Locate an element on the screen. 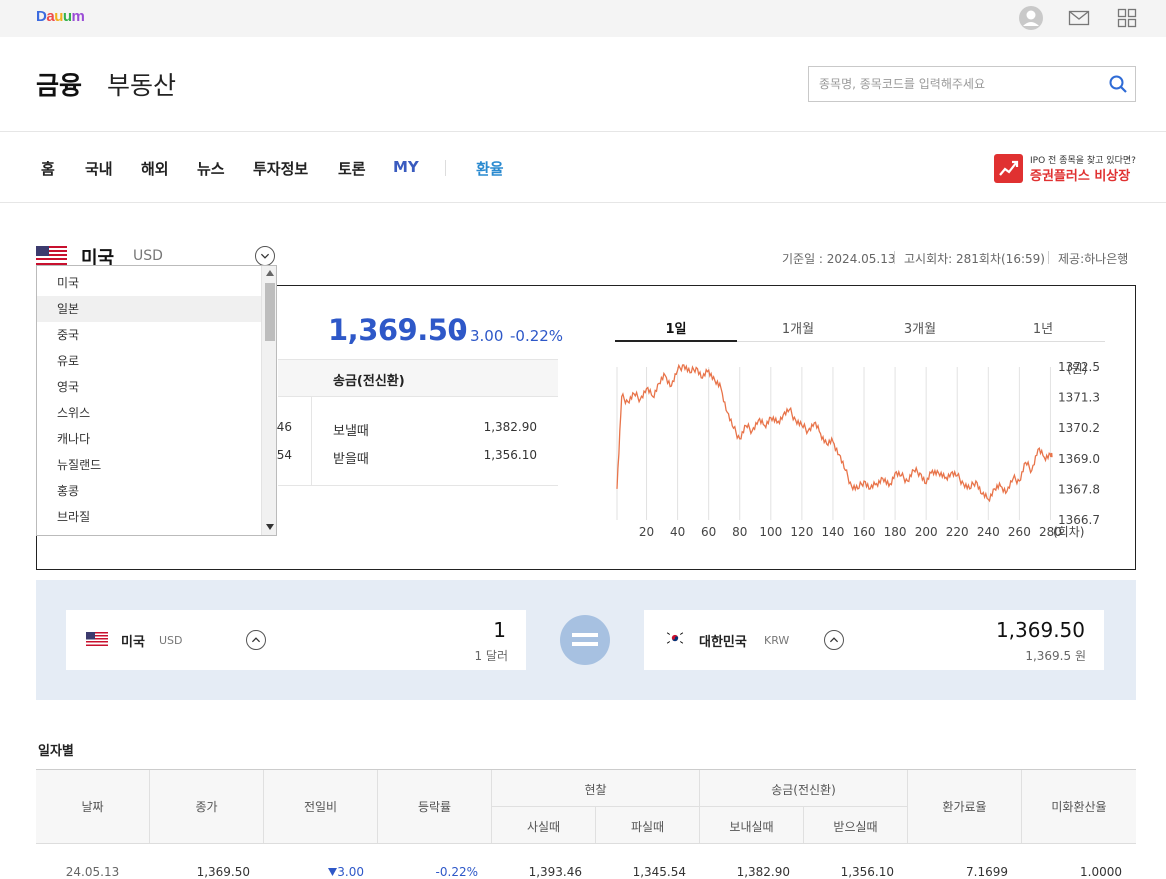 Image resolution: width=1166 pixels, height=879 pixels. nav-overseas: 해외 is located at coordinates (155, 168).